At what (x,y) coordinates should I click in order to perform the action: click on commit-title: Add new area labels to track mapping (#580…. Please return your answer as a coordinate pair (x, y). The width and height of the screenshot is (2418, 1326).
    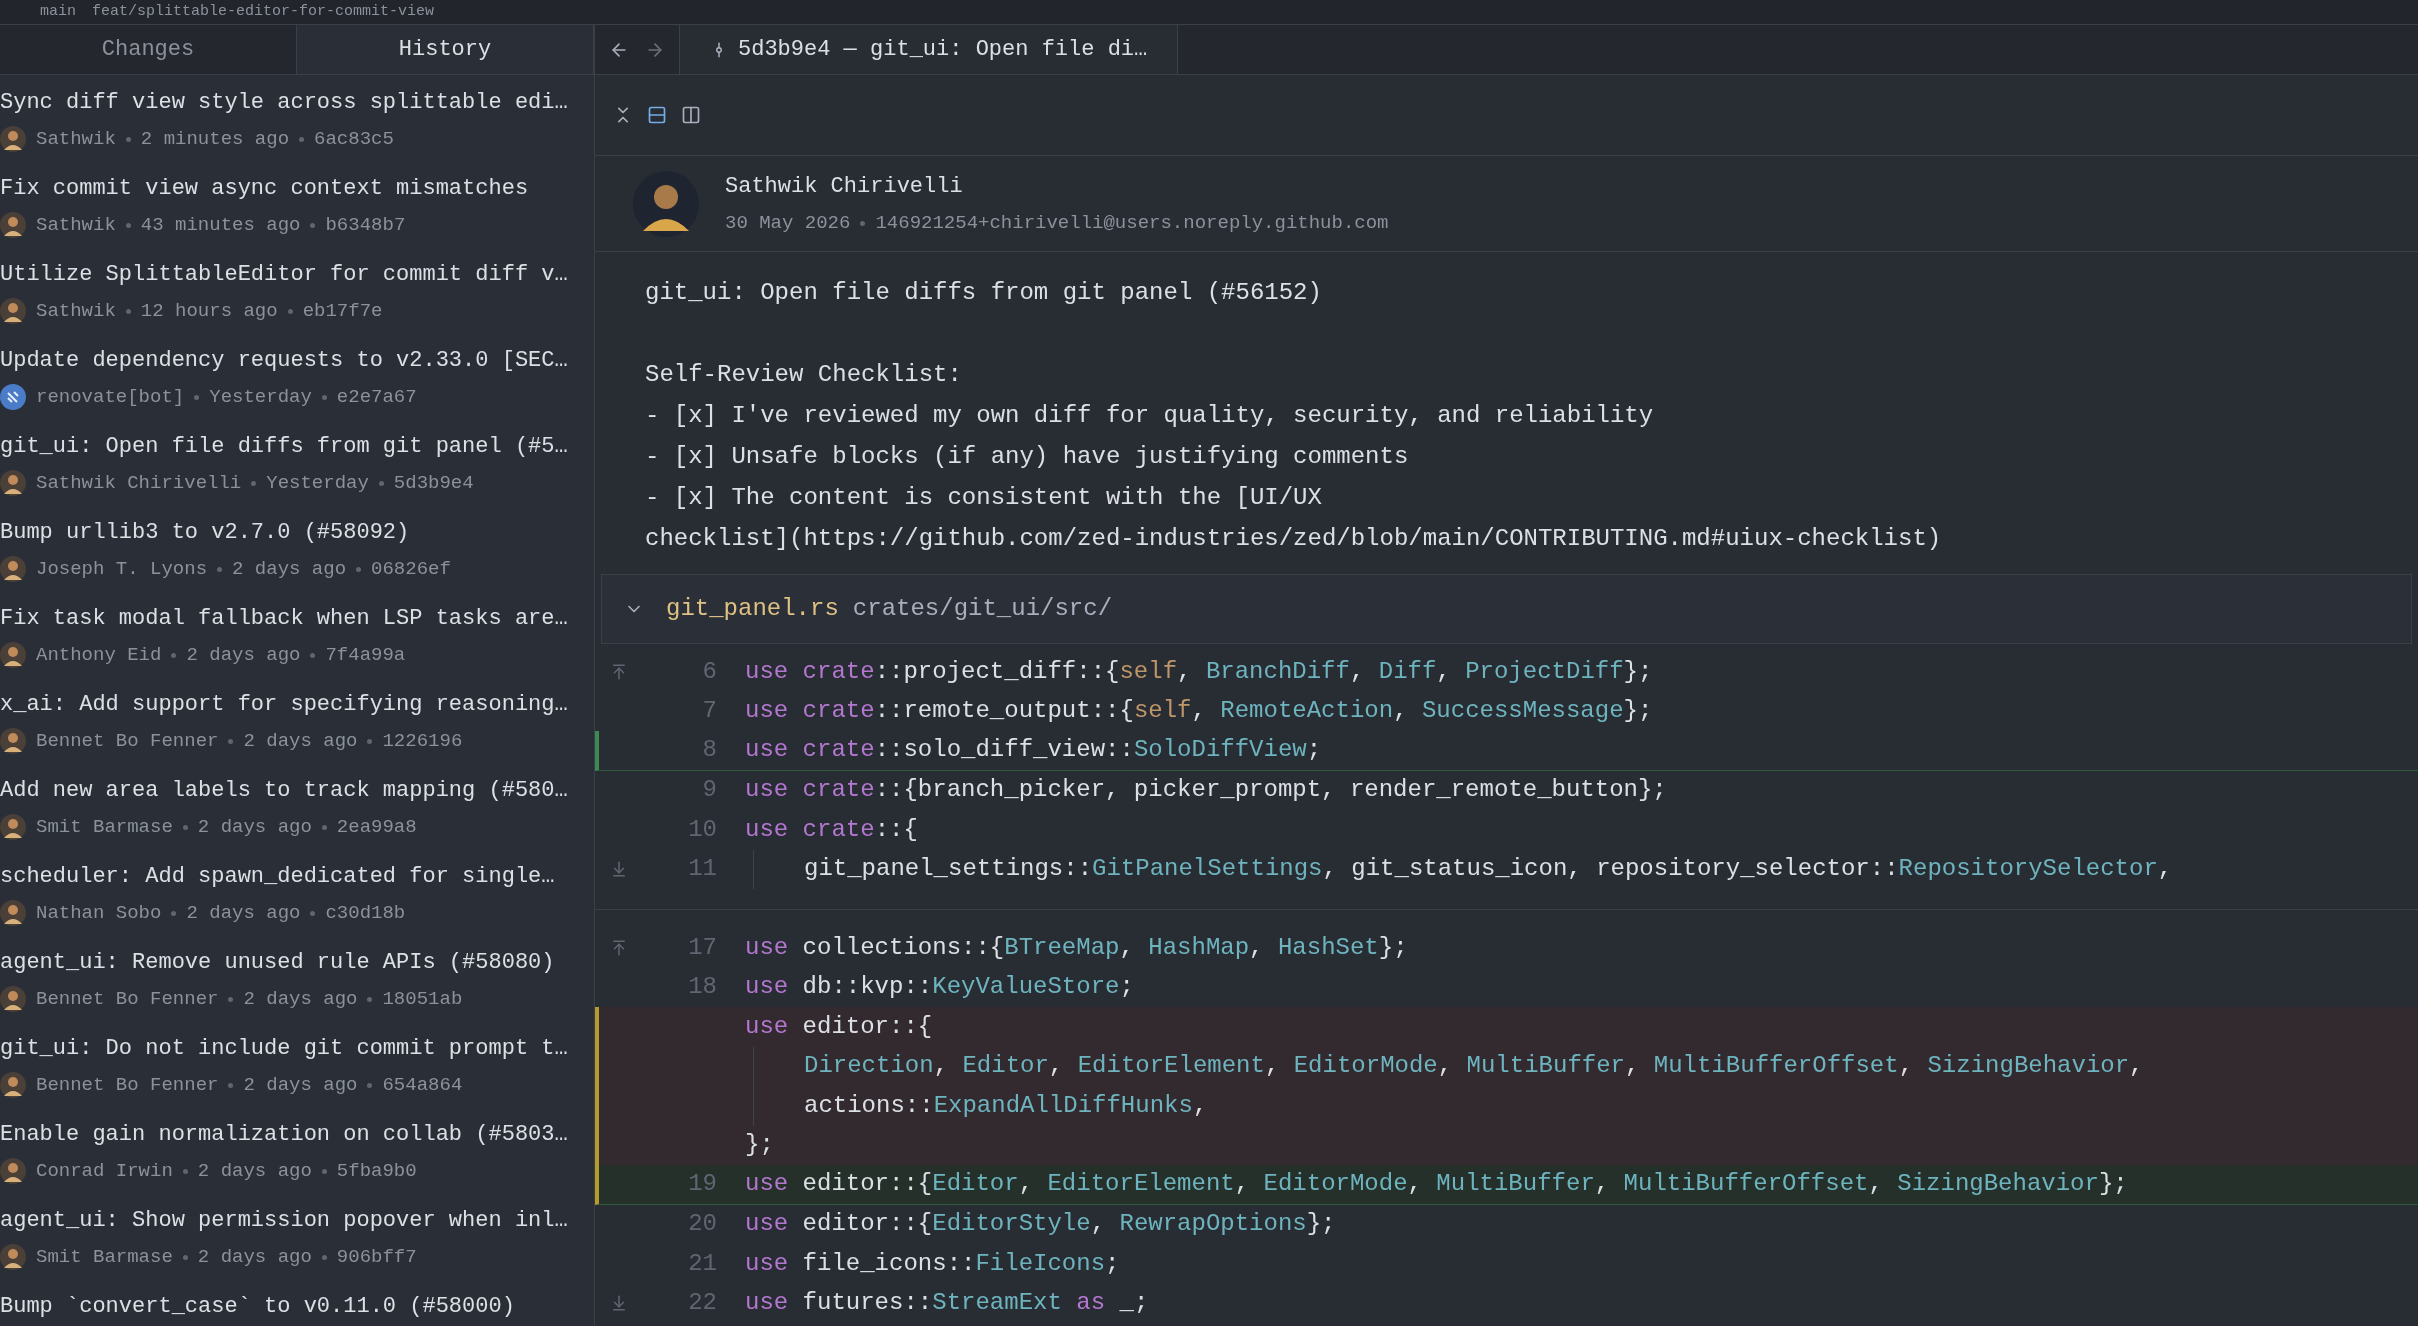
    Looking at the image, I should click on (293, 791).